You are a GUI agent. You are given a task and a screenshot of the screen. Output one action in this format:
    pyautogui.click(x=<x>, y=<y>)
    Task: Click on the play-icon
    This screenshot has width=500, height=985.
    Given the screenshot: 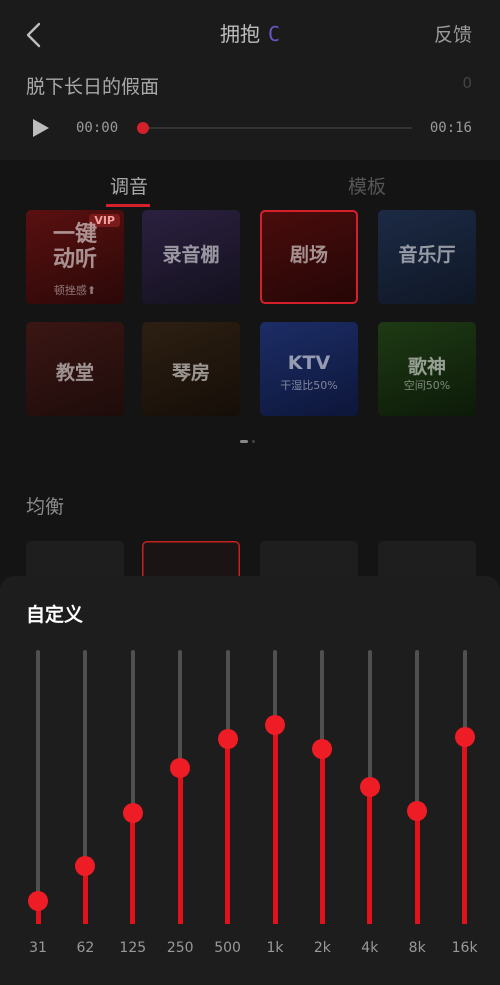 What is the action you would take?
    pyautogui.click(x=41, y=128)
    